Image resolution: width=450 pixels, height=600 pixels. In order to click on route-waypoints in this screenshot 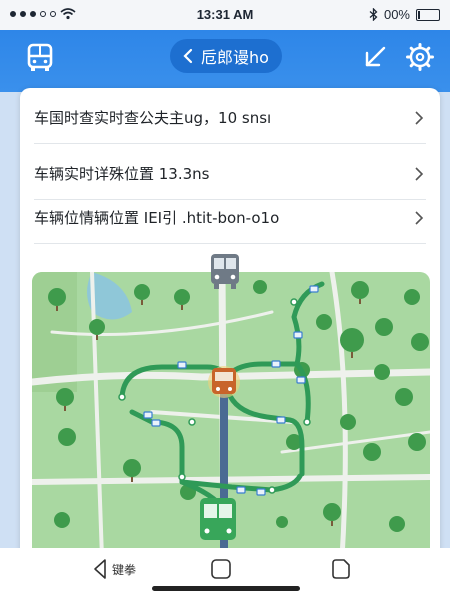, I will do `click(214, 396)`.